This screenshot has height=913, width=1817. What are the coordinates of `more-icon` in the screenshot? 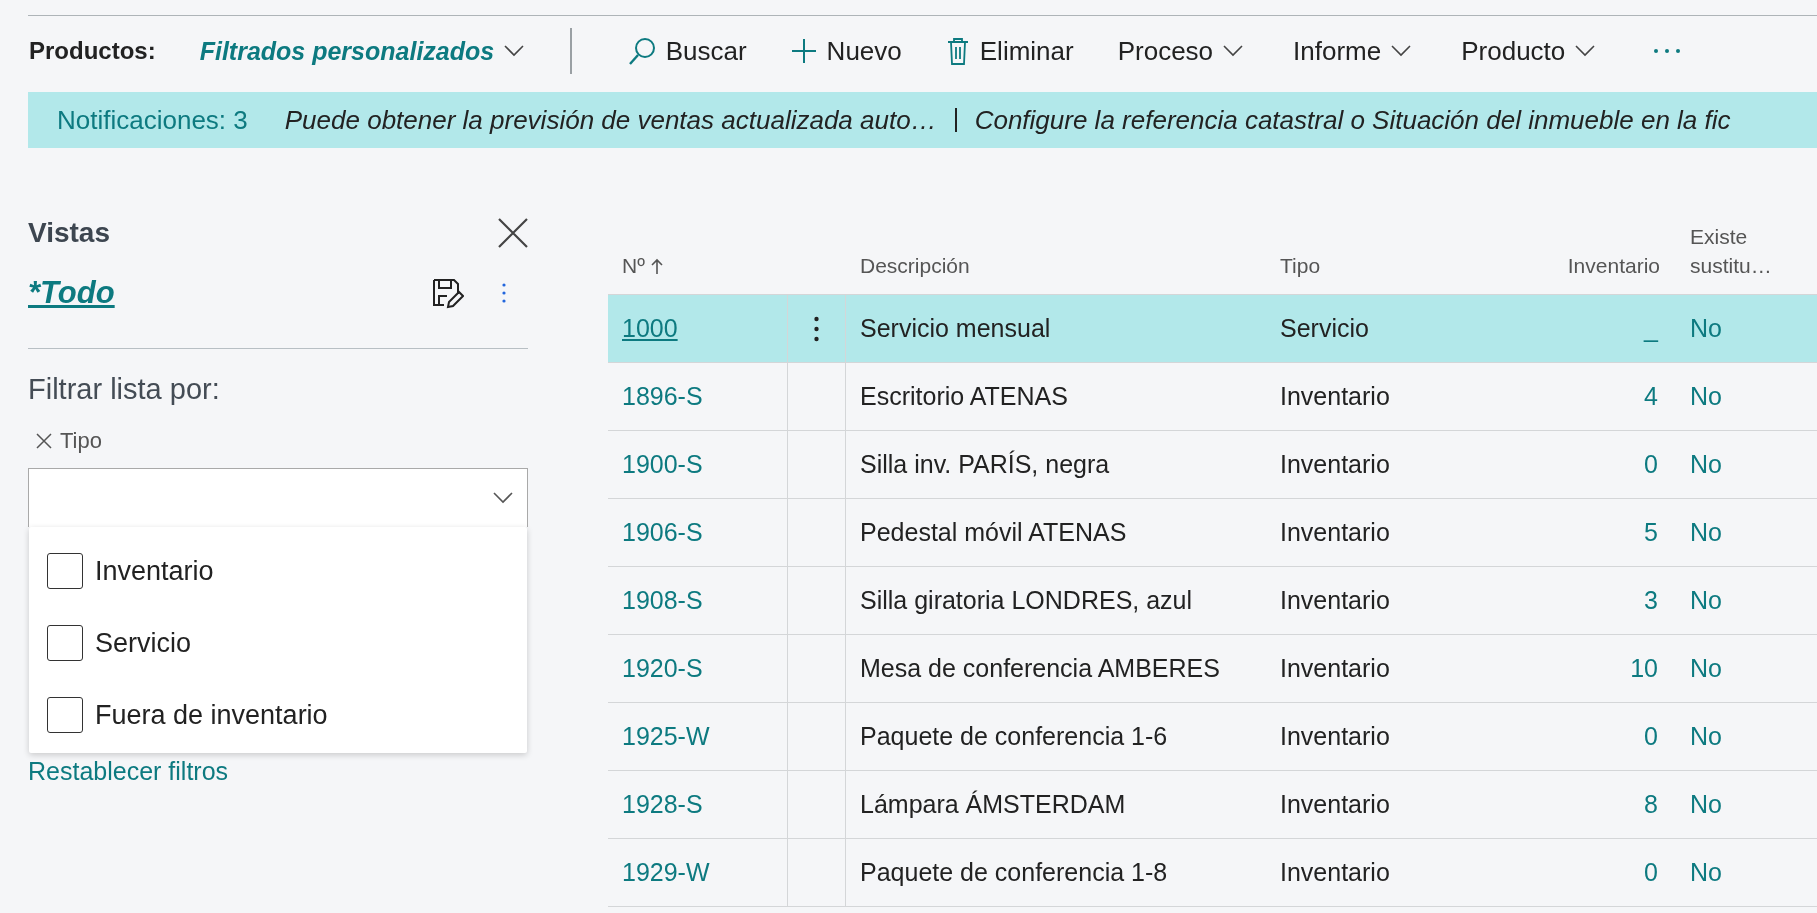 It's located at (1667, 51).